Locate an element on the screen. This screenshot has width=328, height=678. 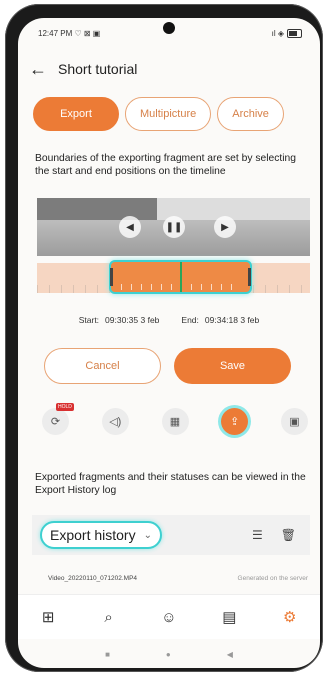
export-history-dropdown: Export history ⌄ is located at coordinates (101, 535).